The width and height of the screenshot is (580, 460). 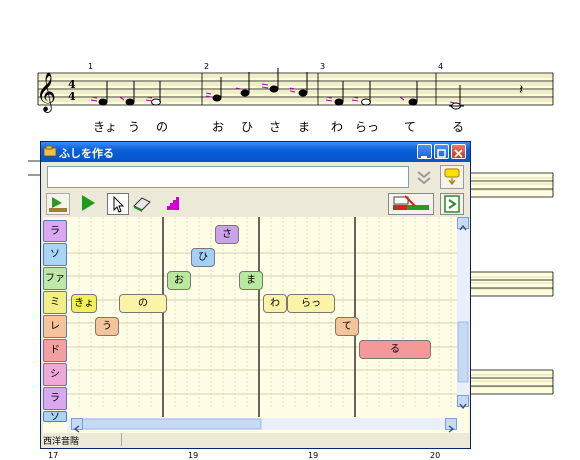 What do you see at coordinates (134, 127) in the screenshot?
I see `lyric: う` at bounding box center [134, 127].